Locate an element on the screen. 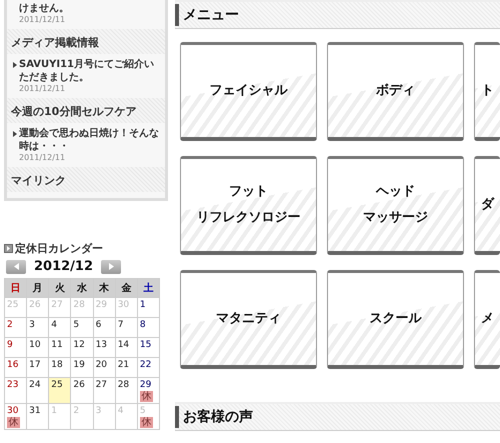 The image size is (500, 443). calendar-day: 21 is located at coordinates (126, 367).